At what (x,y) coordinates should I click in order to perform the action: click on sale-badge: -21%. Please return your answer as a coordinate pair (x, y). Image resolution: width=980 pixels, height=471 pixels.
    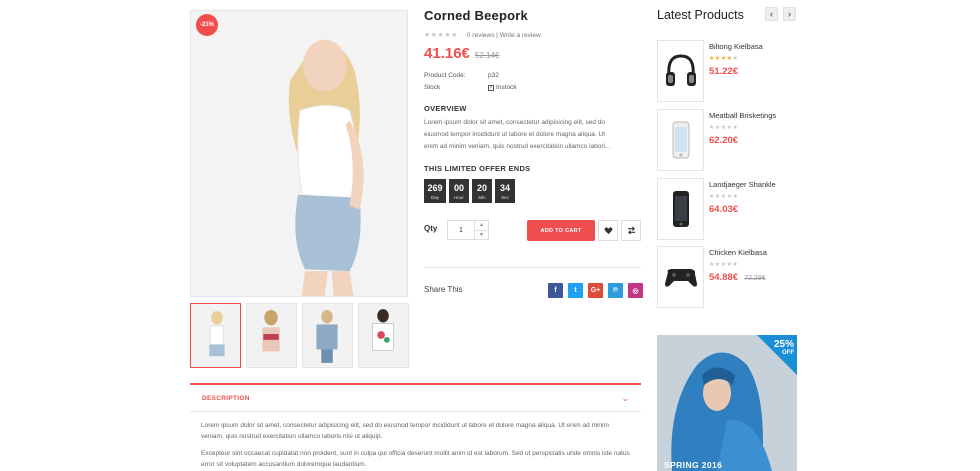
    Looking at the image, I should click on (207, 25).